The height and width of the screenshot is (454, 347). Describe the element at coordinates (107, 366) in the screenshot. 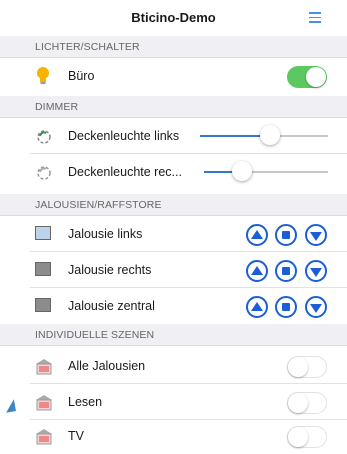

I see `scene-label: Alle Jalousien` at that location.